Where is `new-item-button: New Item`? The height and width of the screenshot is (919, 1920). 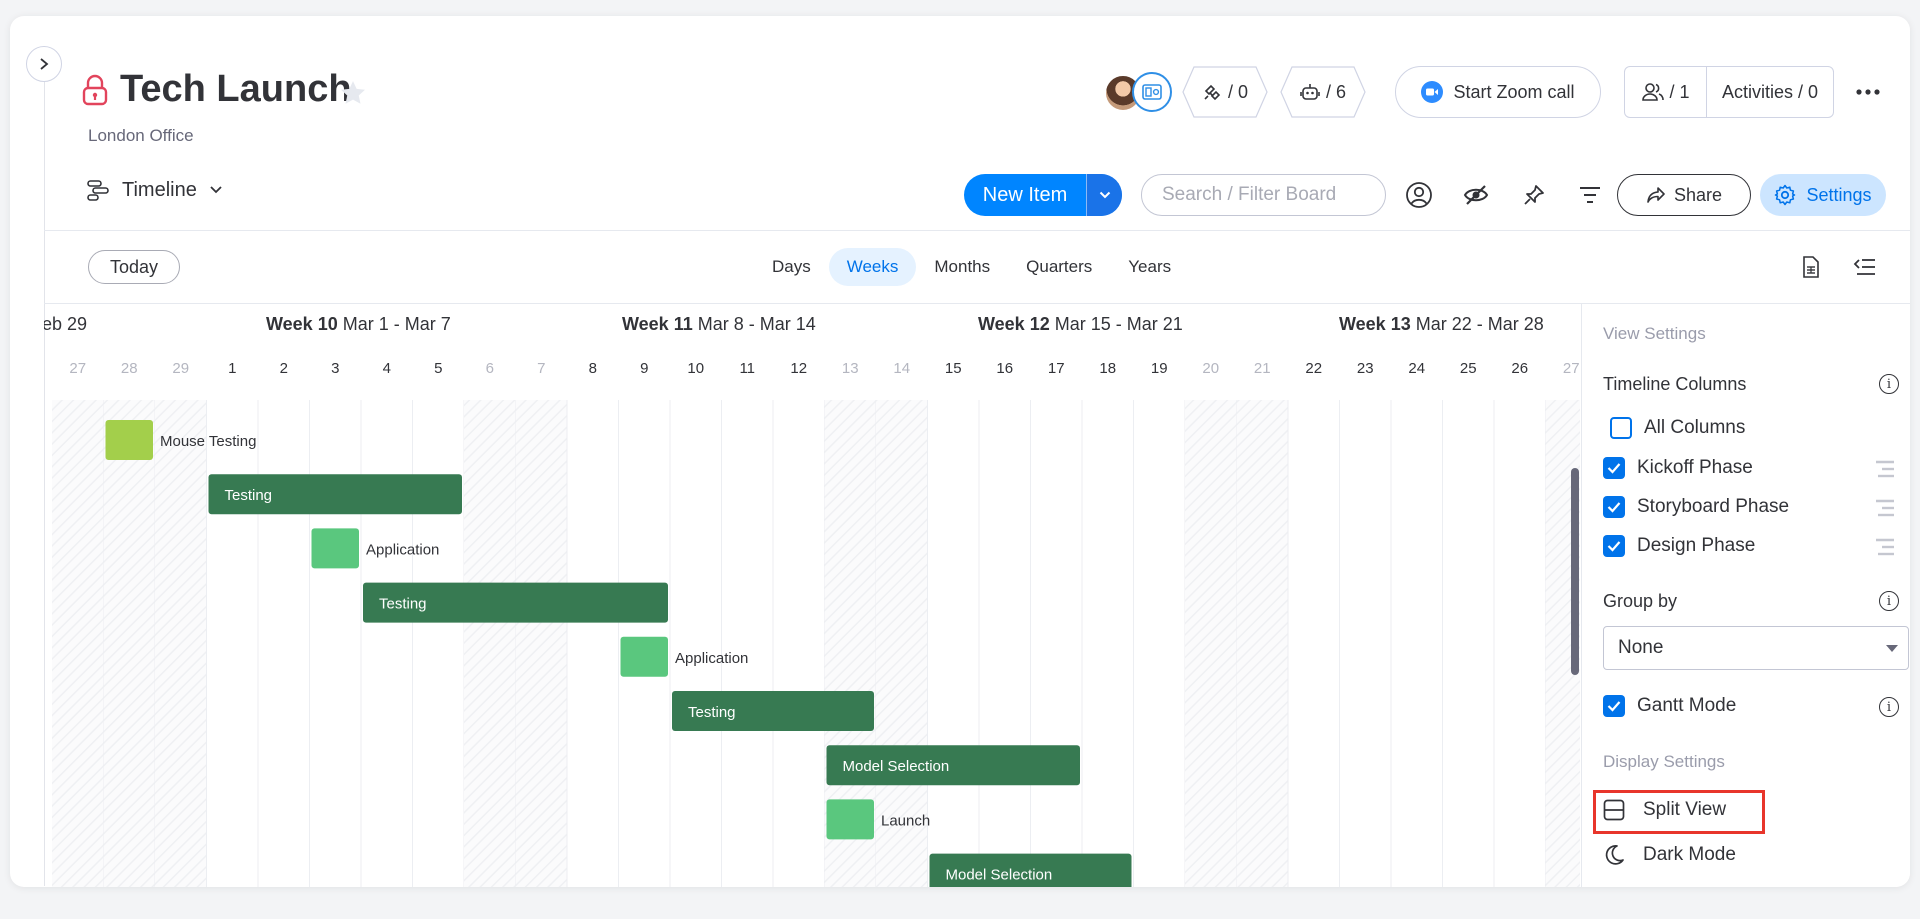
new-item-button: New Item is located at coordinates (1025, 195).